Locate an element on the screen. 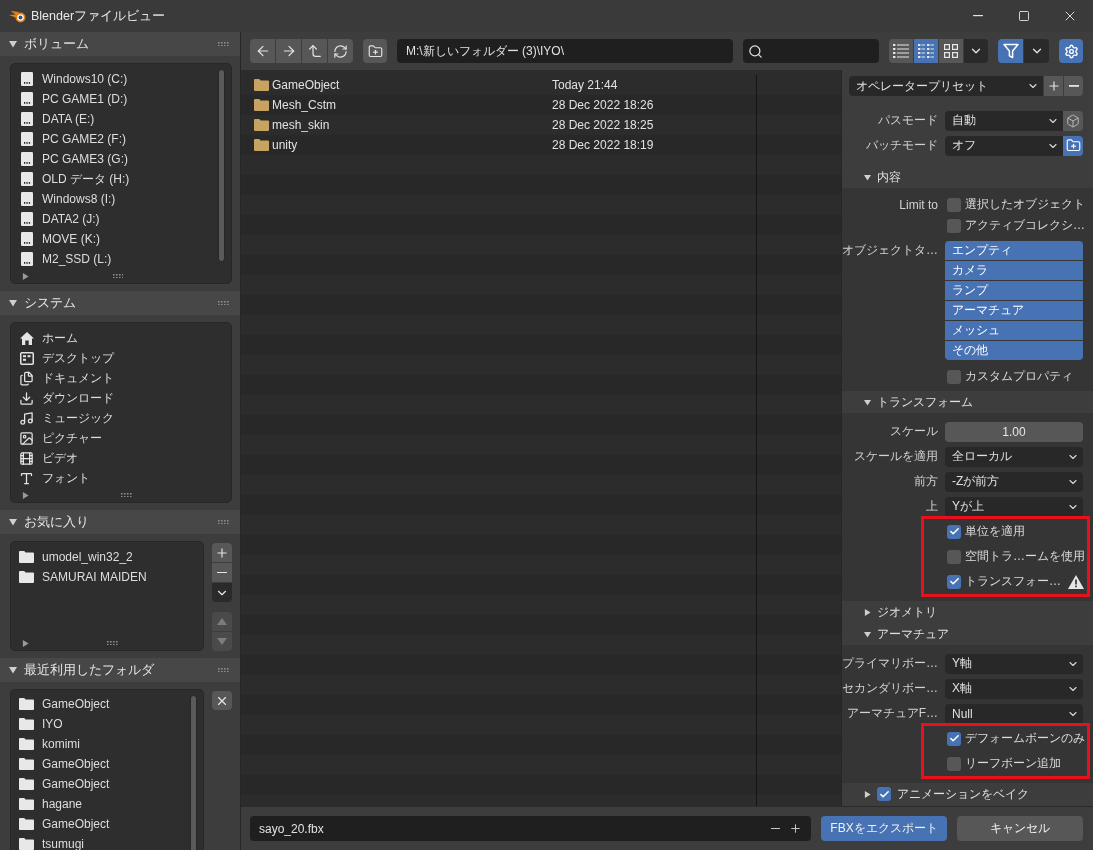  minus-icon is located at coordinates (775, 828).